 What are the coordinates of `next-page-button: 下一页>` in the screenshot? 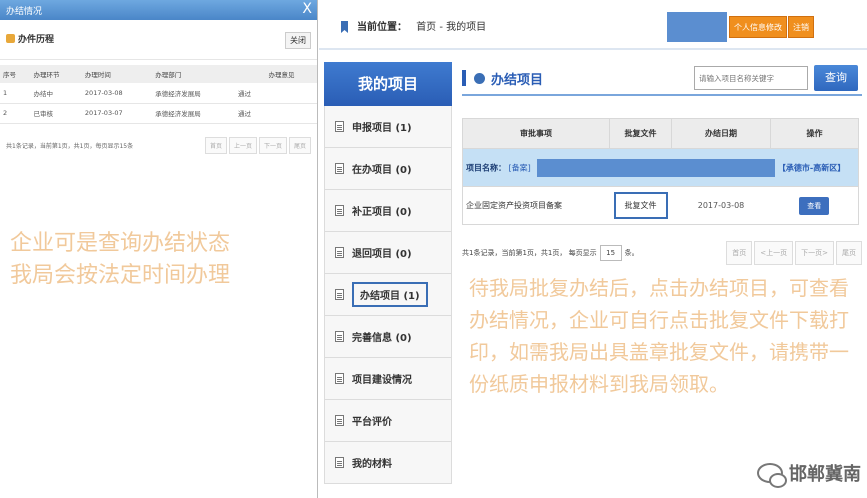 It's located at (814, 253).